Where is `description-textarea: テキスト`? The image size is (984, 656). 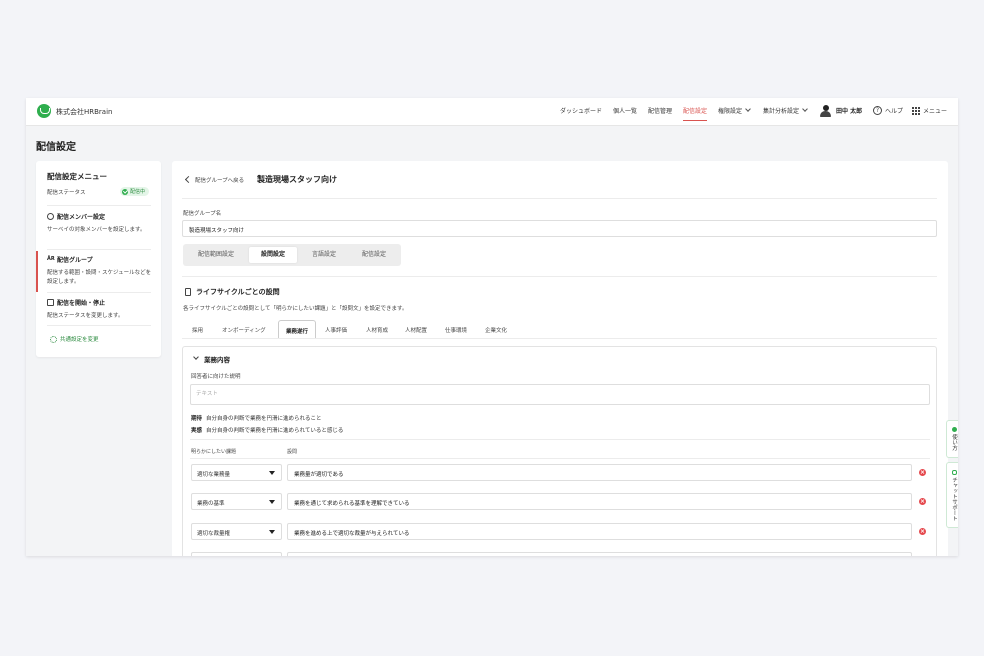 description-textarea: テキスト is located at coordinates (560, 394).